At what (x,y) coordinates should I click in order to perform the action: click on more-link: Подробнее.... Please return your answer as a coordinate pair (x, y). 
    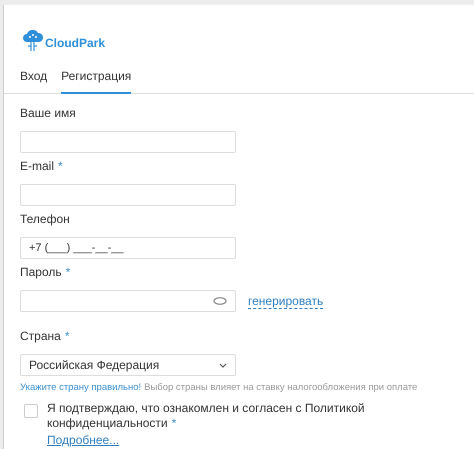
    Looking at the image, I should click on (83, 440).